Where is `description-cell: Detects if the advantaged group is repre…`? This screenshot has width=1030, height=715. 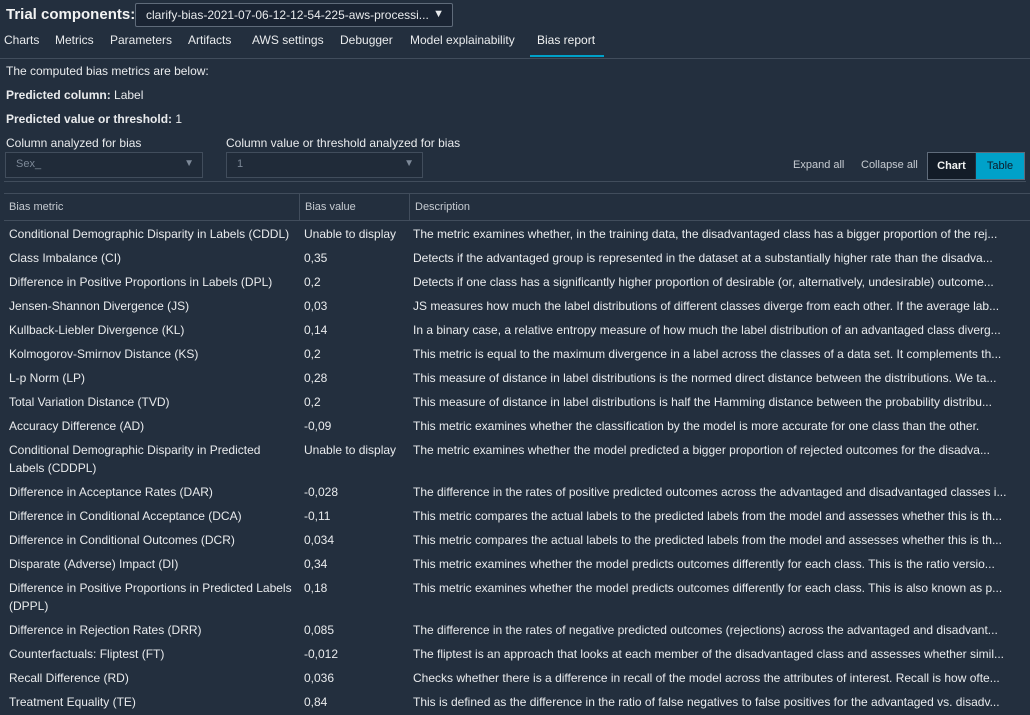 description-cell: Detects if the advantaged group is repre… is located at coordinates (703, 258).